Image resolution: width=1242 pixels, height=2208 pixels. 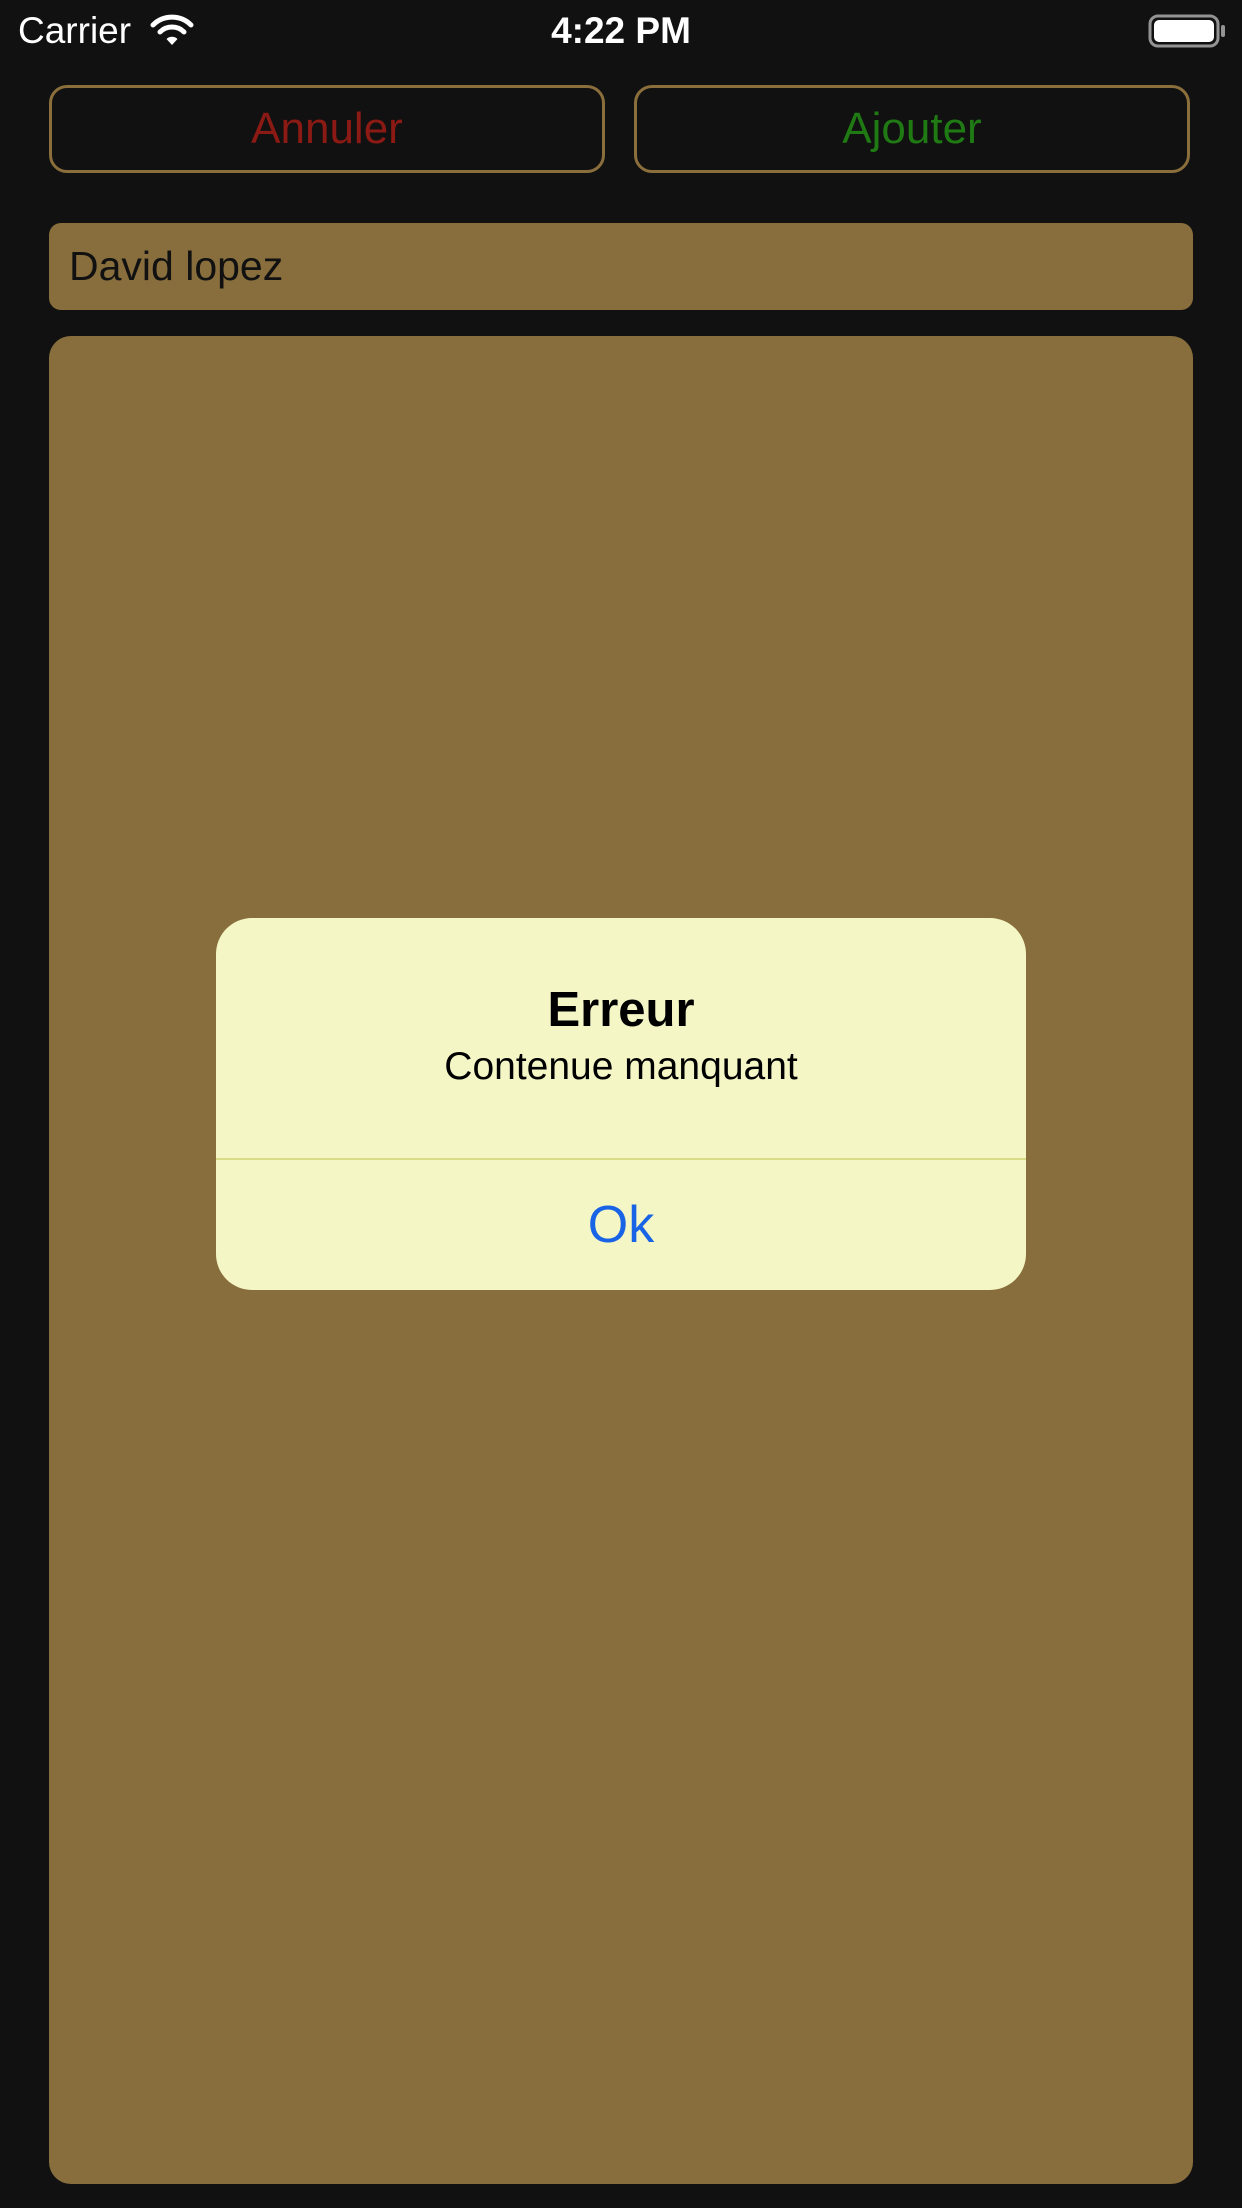 I want to click on add-button: Ajouter, so click(x=912, y=129).